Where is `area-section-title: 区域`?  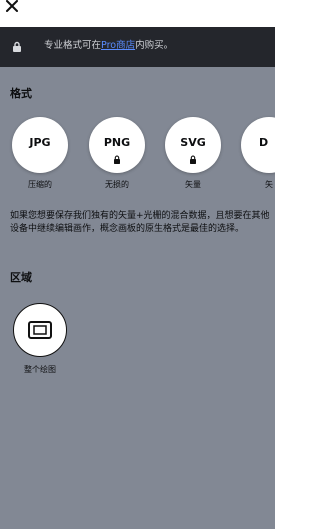 area-section-title: 区域 is located at coordinates (21, 277).